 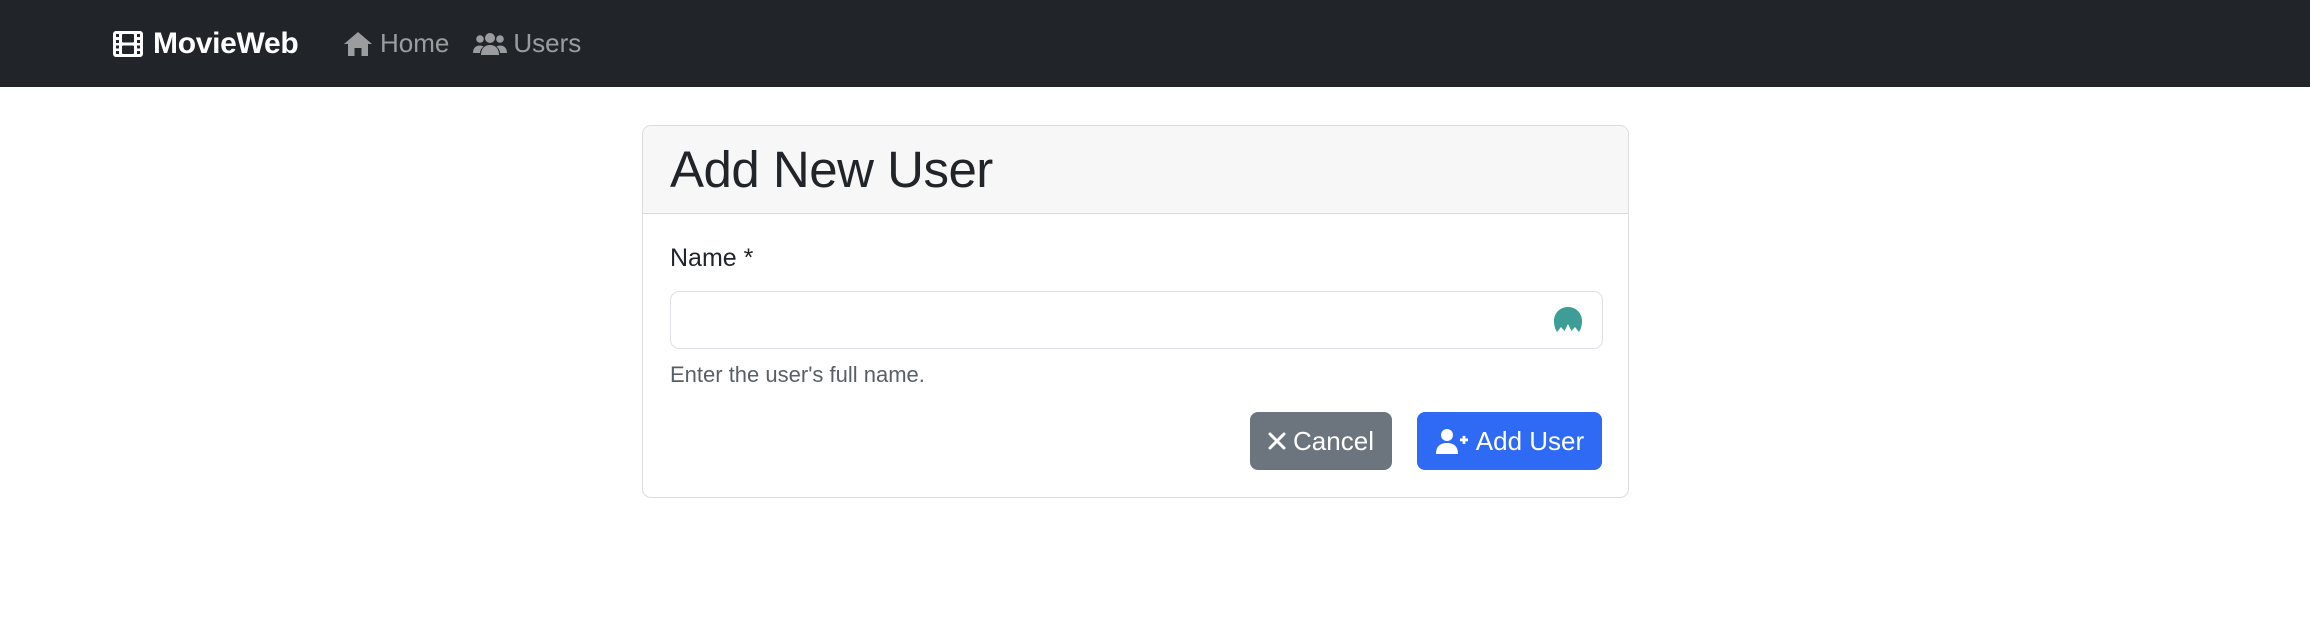 I want to click on close-icon, so click(x=1277, y=441).